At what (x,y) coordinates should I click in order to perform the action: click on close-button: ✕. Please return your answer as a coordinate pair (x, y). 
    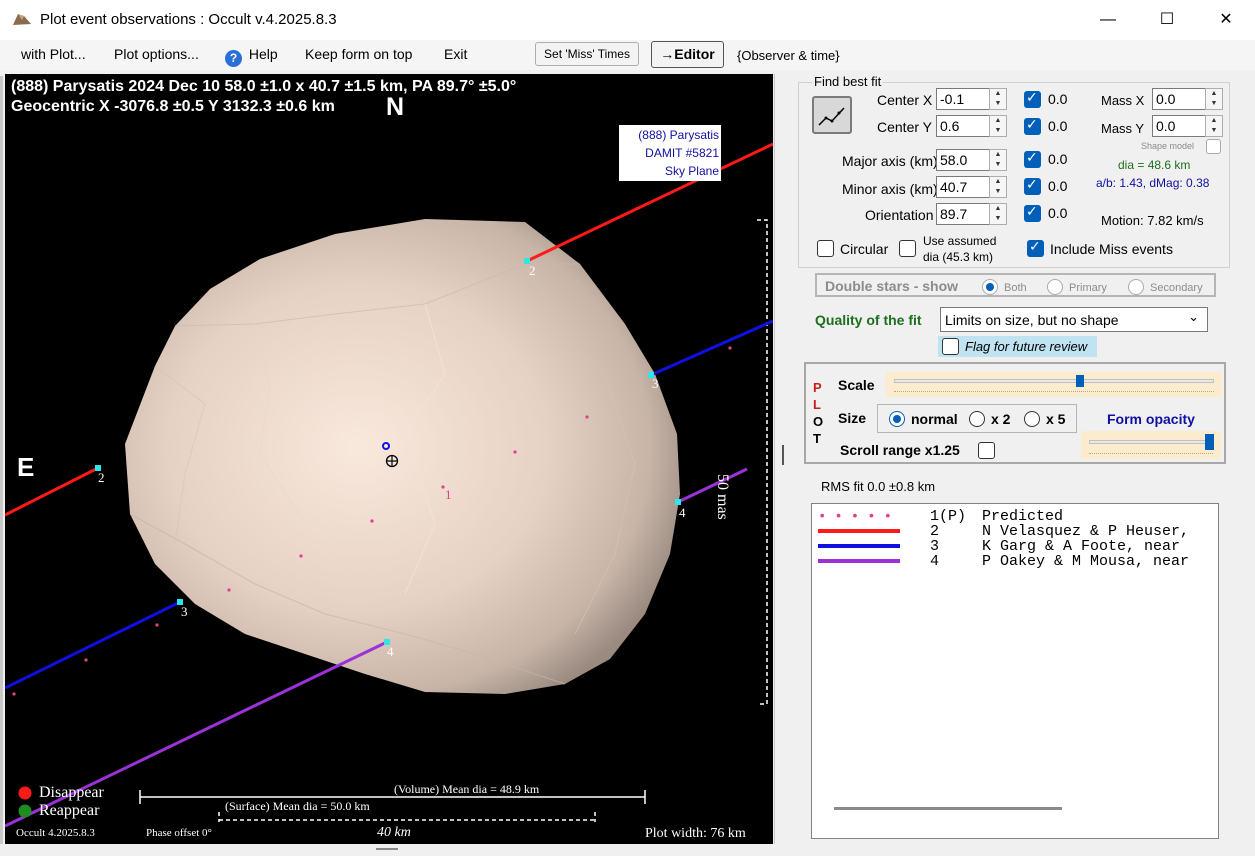
    Looking at the image, I should click on (1226, 20).